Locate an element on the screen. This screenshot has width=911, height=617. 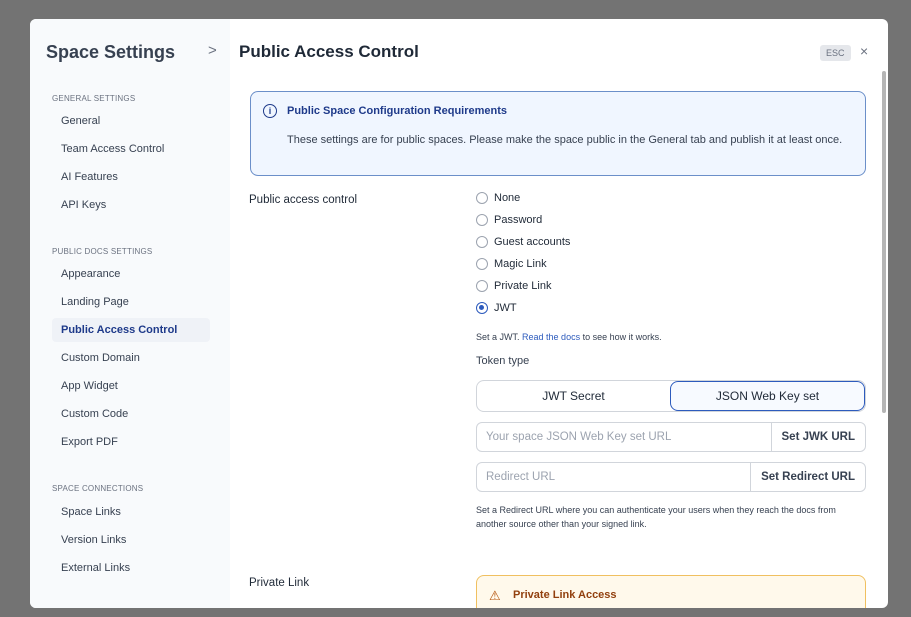
read-the-docs-link: Read the docs is located at coordinates (551, 337).